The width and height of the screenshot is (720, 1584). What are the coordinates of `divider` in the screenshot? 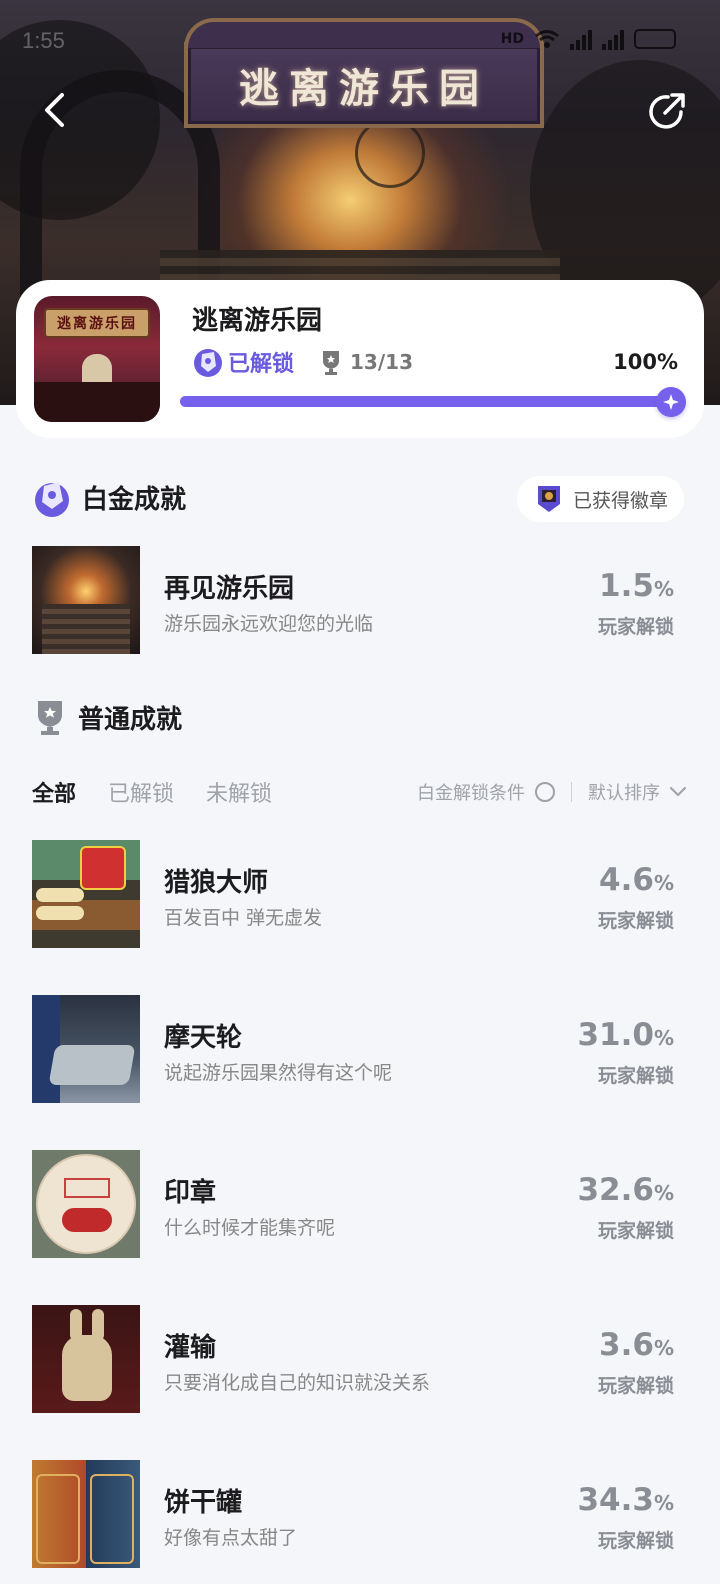 It's located at (571, 792).